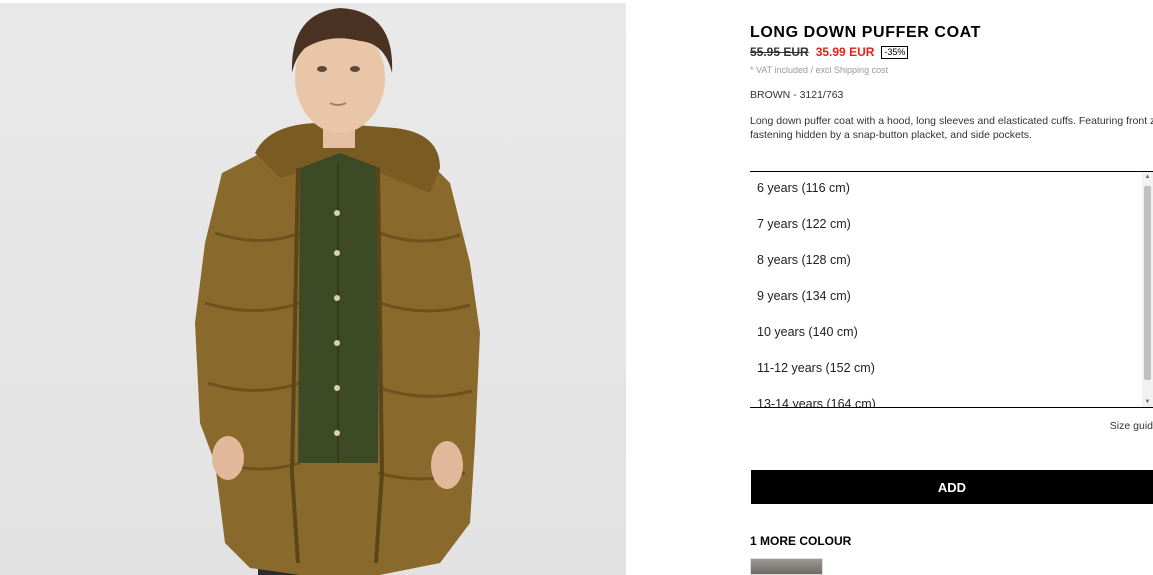 Image resolution: width=1153 pixels, height=575 pixels. I want to click on size-list-scrollbar: ▲ ▼, so click(1147, 289).